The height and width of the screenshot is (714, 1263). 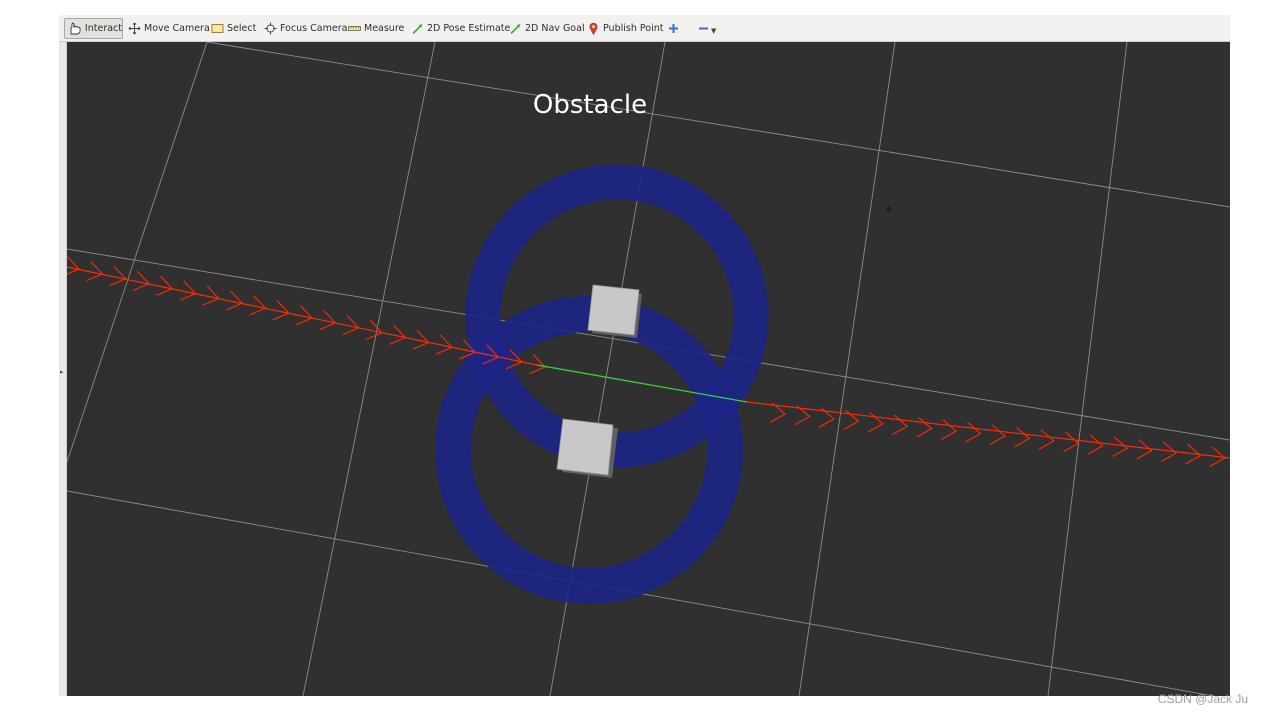 What do you see at coordinates (354, 29) in the screenshot?
I see `ruler-icon` at bounding box center [354, 29].